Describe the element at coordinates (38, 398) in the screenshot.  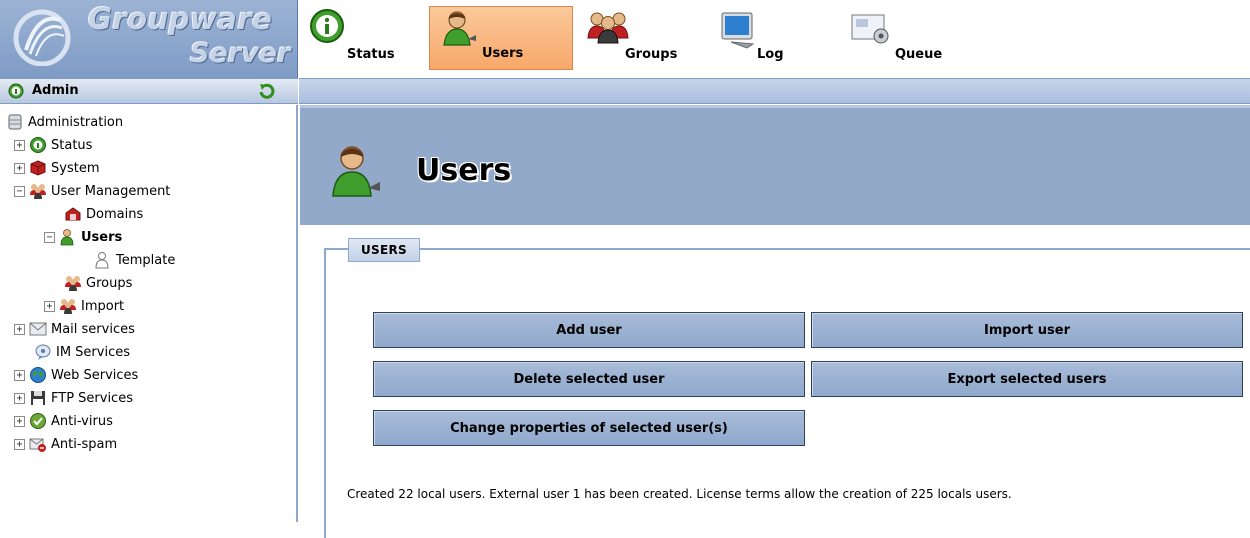
I see `floppy-icon` at that location.